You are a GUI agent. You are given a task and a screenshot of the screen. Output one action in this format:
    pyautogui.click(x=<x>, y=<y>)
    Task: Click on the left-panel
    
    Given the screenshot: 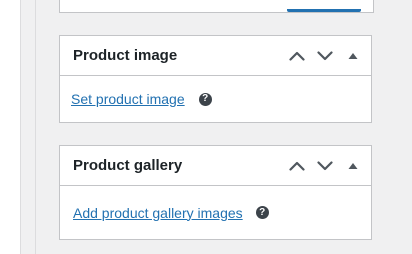 What is the action you would take?
    pyautogui.click(x=10, y=127)
    